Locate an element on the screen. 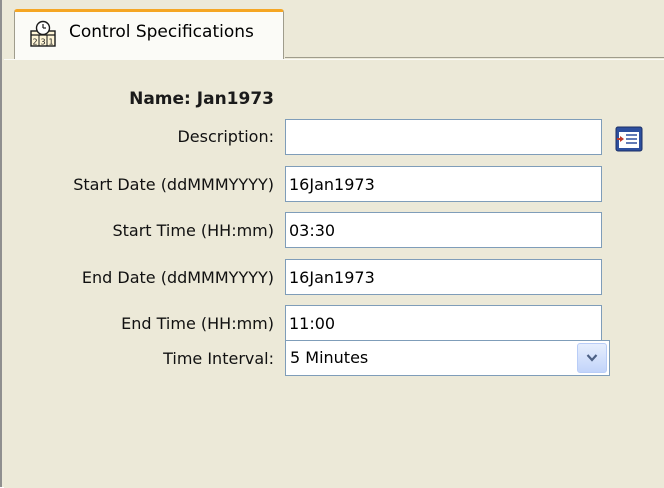 The width and height of the screenshot is (664, 488). dropdown-button is located at coordinates (592, 358).